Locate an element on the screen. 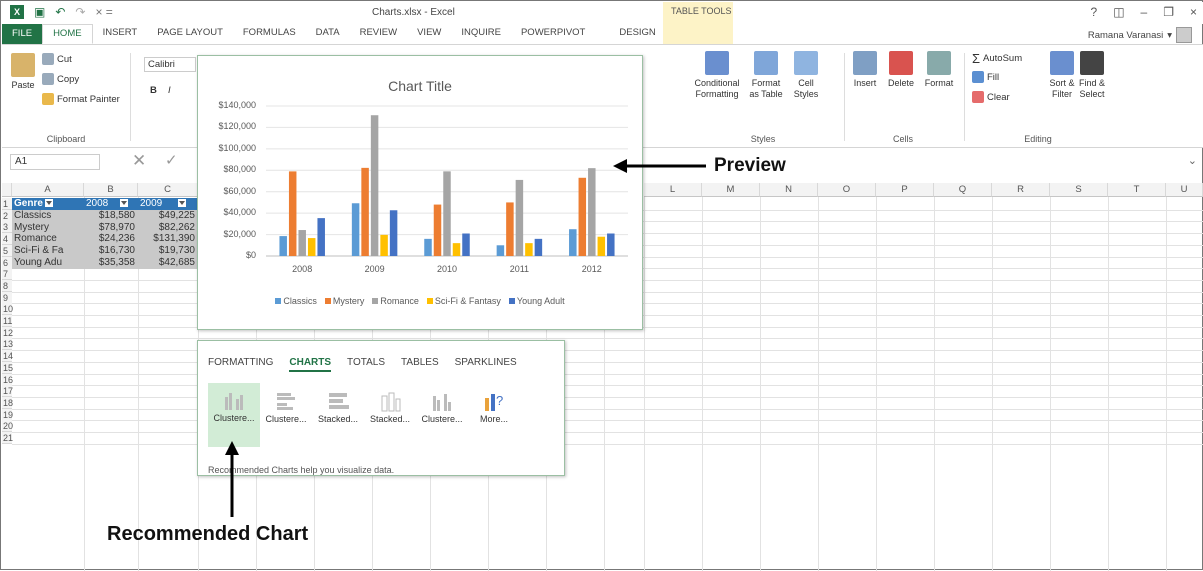 Image resolution: width=1203 pixels, height=571 pixels. user-account: Ramana Varanasi ▾ is located at coordinates (1140, 35).